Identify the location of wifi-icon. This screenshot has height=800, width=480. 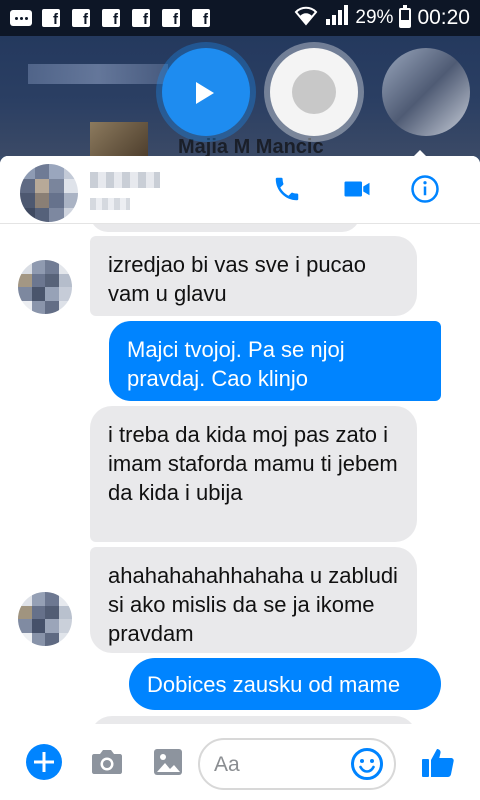
(306, 18).